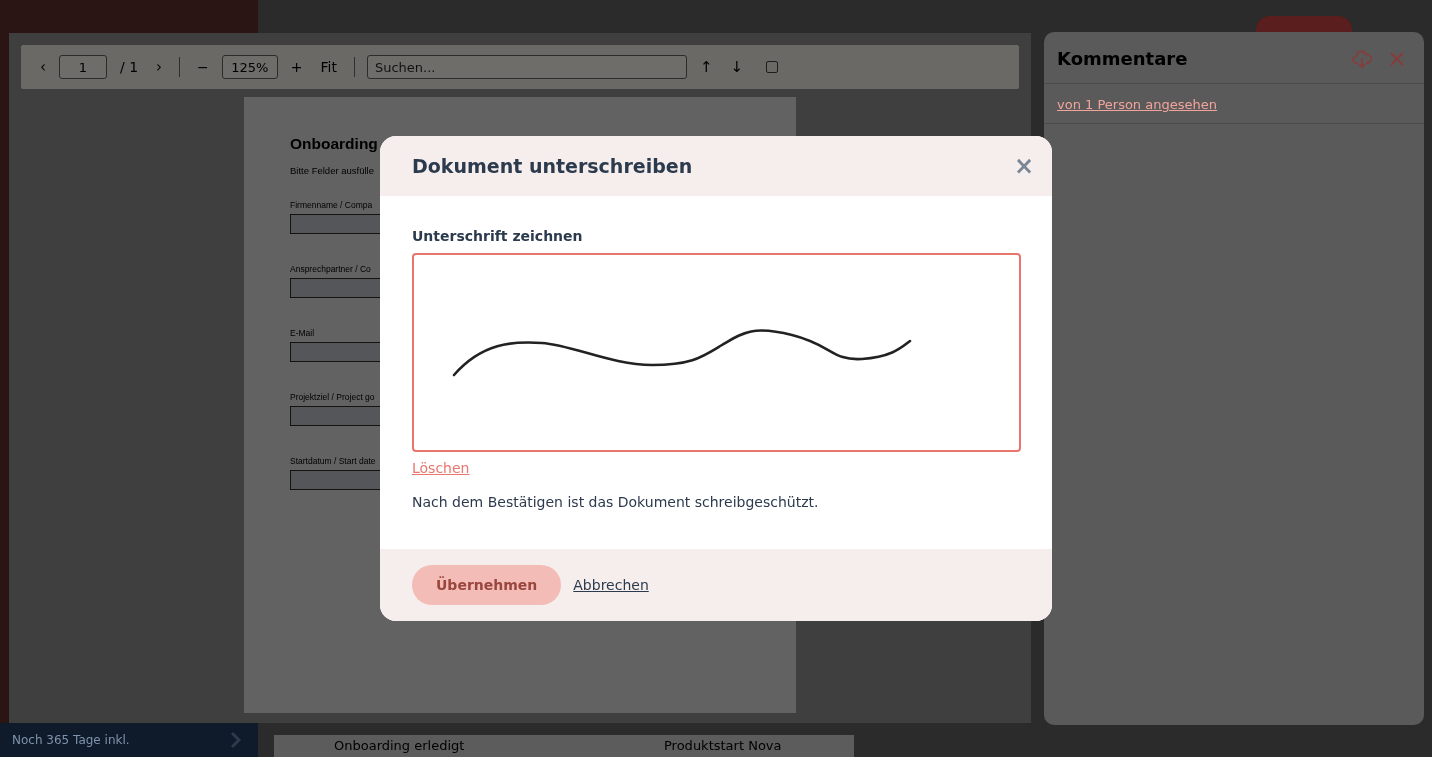  Describe the element at coordinates (1023, 166) in the screenshot. I see `close-button: ×` at that location.